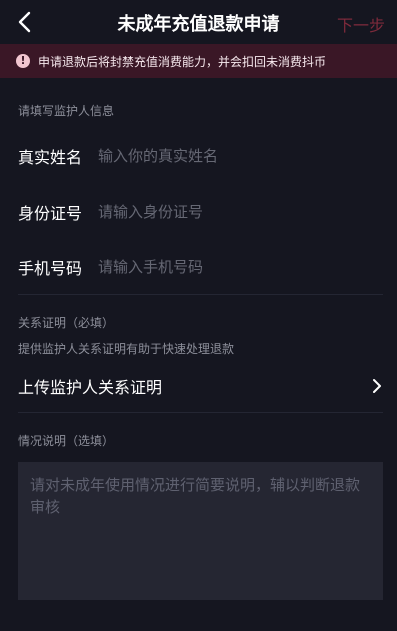  What do you see at coordinates (377, 386) in the screenshot?
I see `chevron-right-icon` at bounding box center [377, 386].